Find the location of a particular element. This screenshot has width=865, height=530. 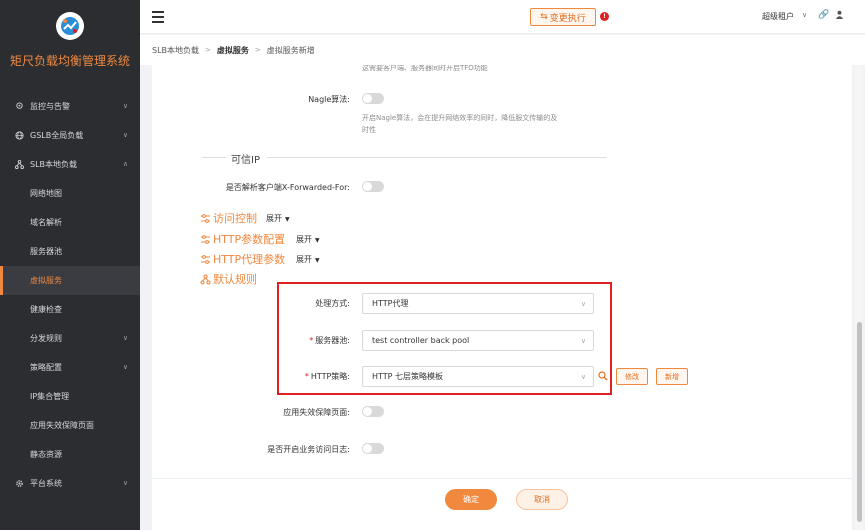

group-default-rule: 默认规则 is located at coordinates (228, 279).